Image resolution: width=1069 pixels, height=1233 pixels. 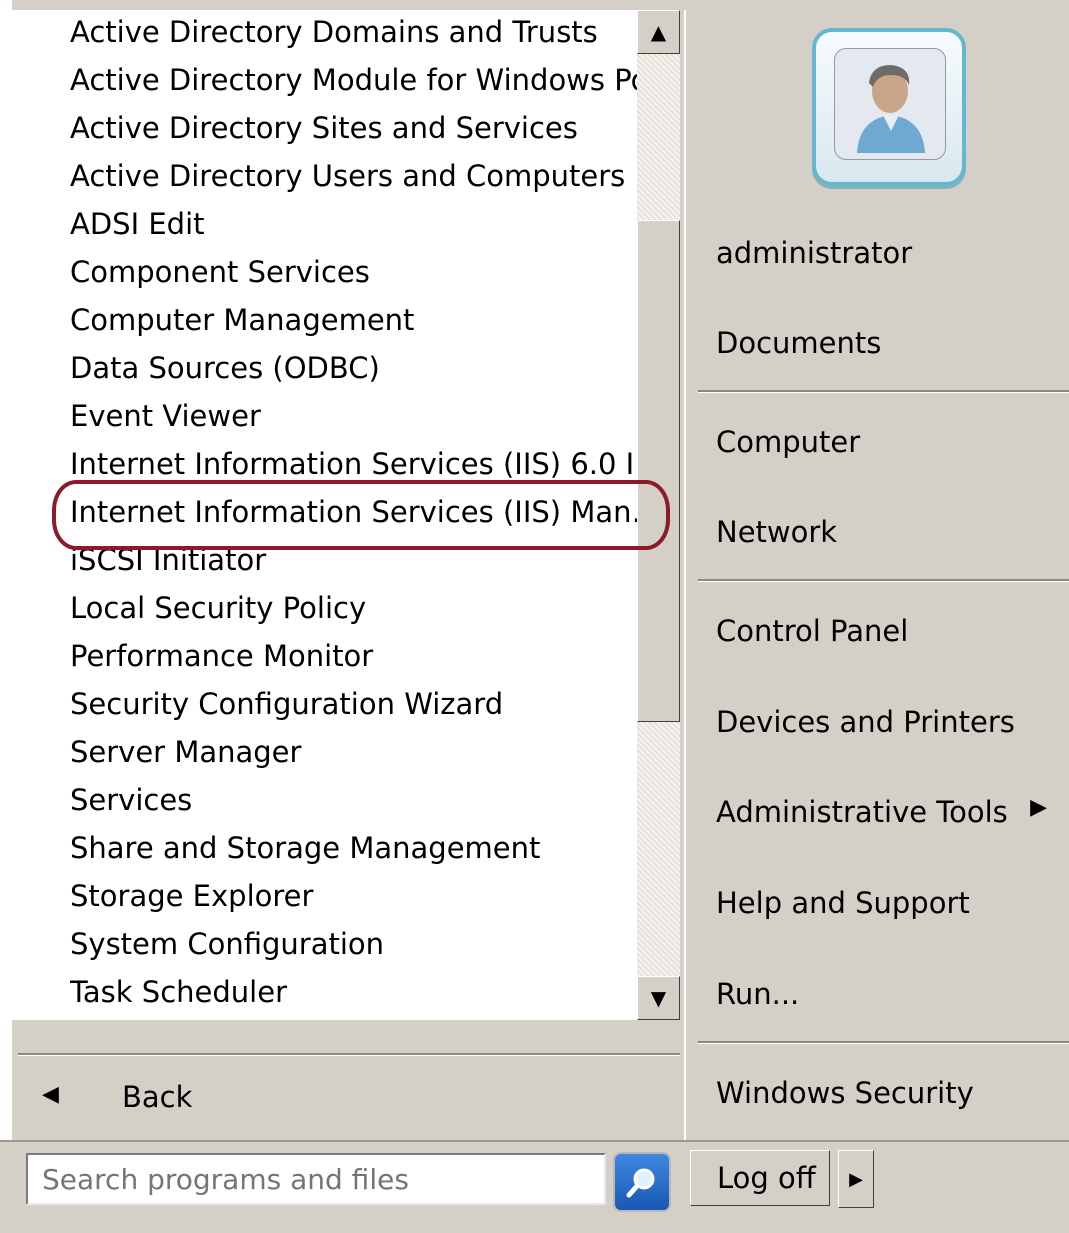 What do you see at coordinates (843, 903) in the screenshot?
I see `help-support-link: Help and Support` at bounding box center [843, 903].